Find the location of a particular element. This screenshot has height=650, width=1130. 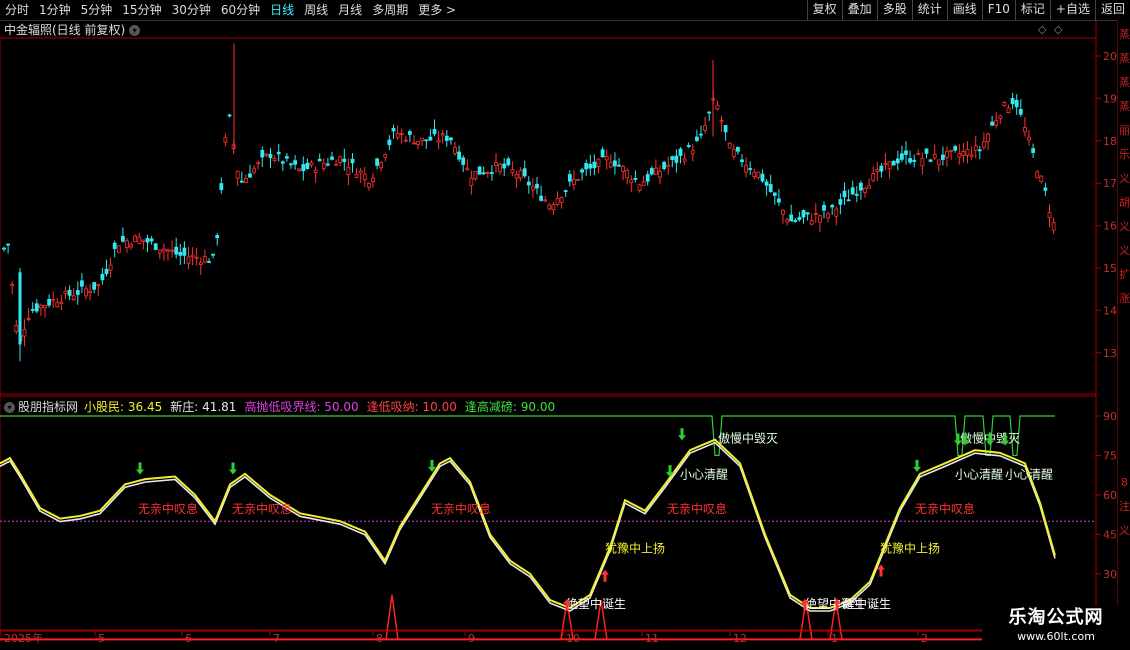

indicator-y-axis: 90.00 75.00 60.00 45.00 30.00 is located at coordinates (1107, 495).